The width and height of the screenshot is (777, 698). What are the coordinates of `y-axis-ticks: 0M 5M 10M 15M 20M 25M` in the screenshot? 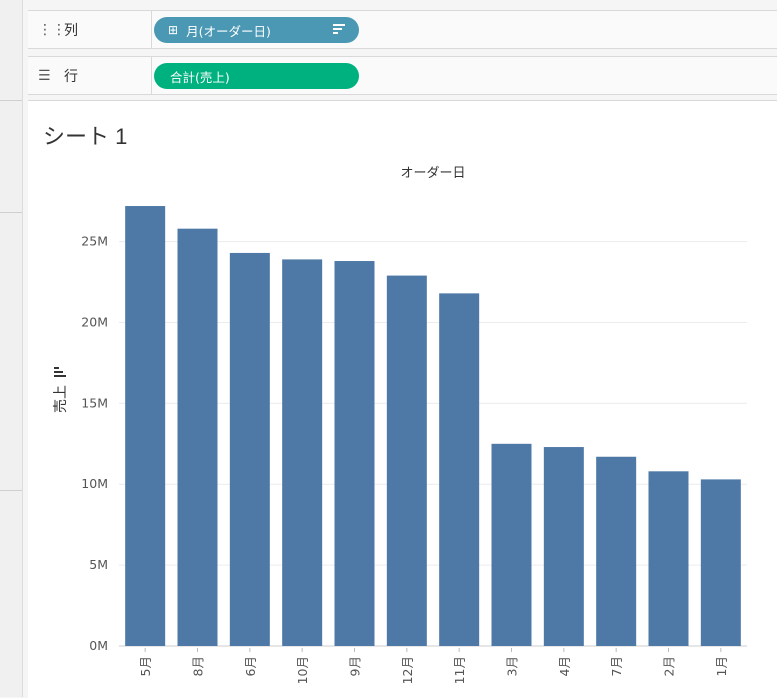 It's located at (94, 443).